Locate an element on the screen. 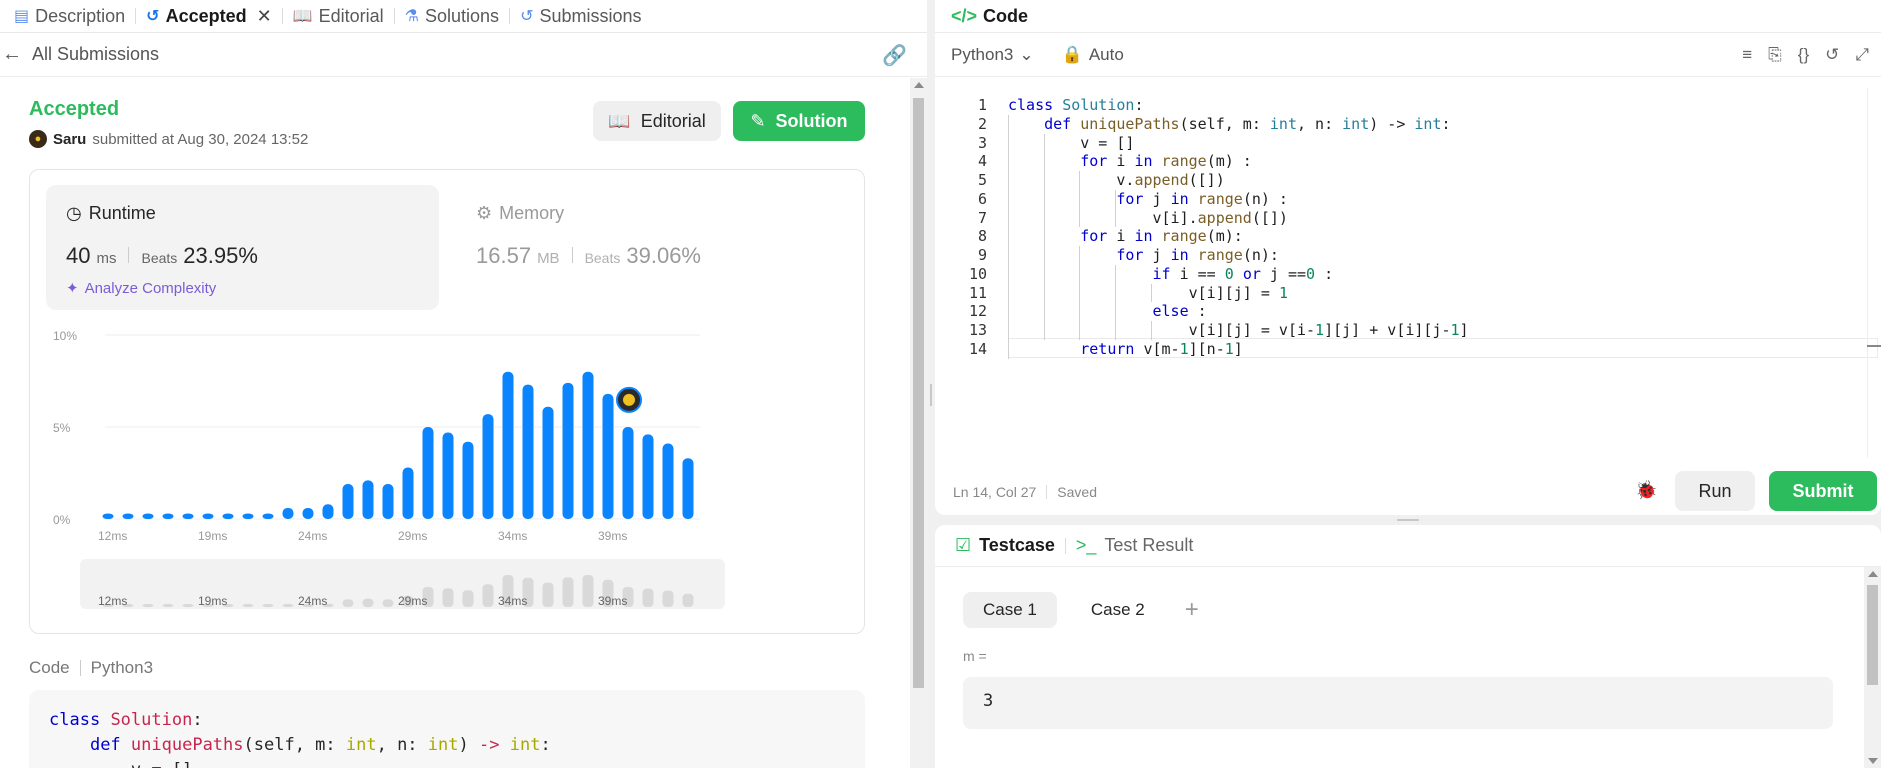 The image size is (1881, 768). code-line: v[i].append([]) is located at coordinates (1147, 218).